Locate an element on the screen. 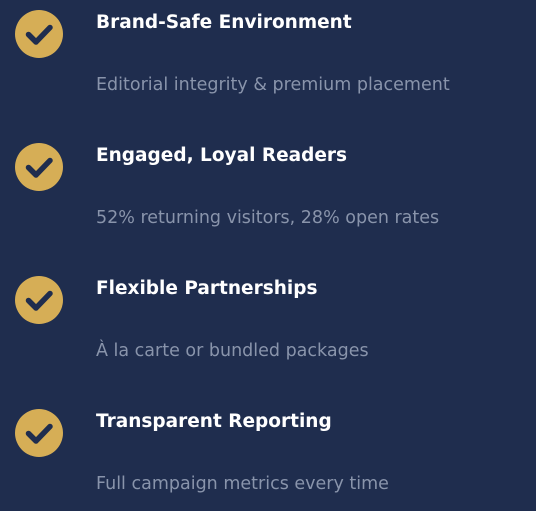 The height and width of the screenshot is (511, 536). feature-title: Engaged, Loyal Readers is located at coordinates (222, 155).